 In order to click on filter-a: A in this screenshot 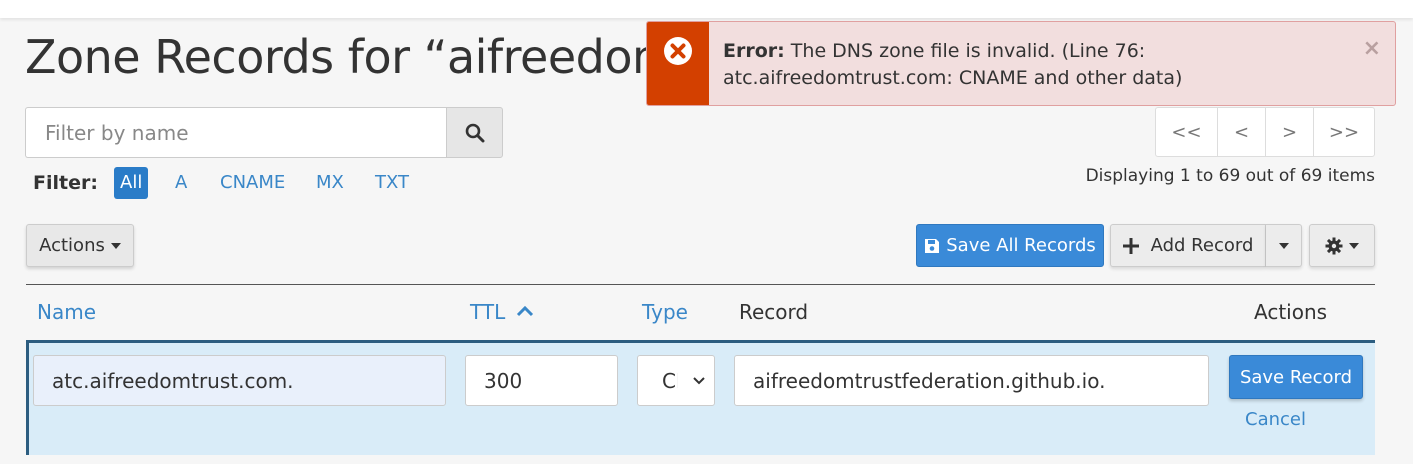, I will do `click(181, 183)`.